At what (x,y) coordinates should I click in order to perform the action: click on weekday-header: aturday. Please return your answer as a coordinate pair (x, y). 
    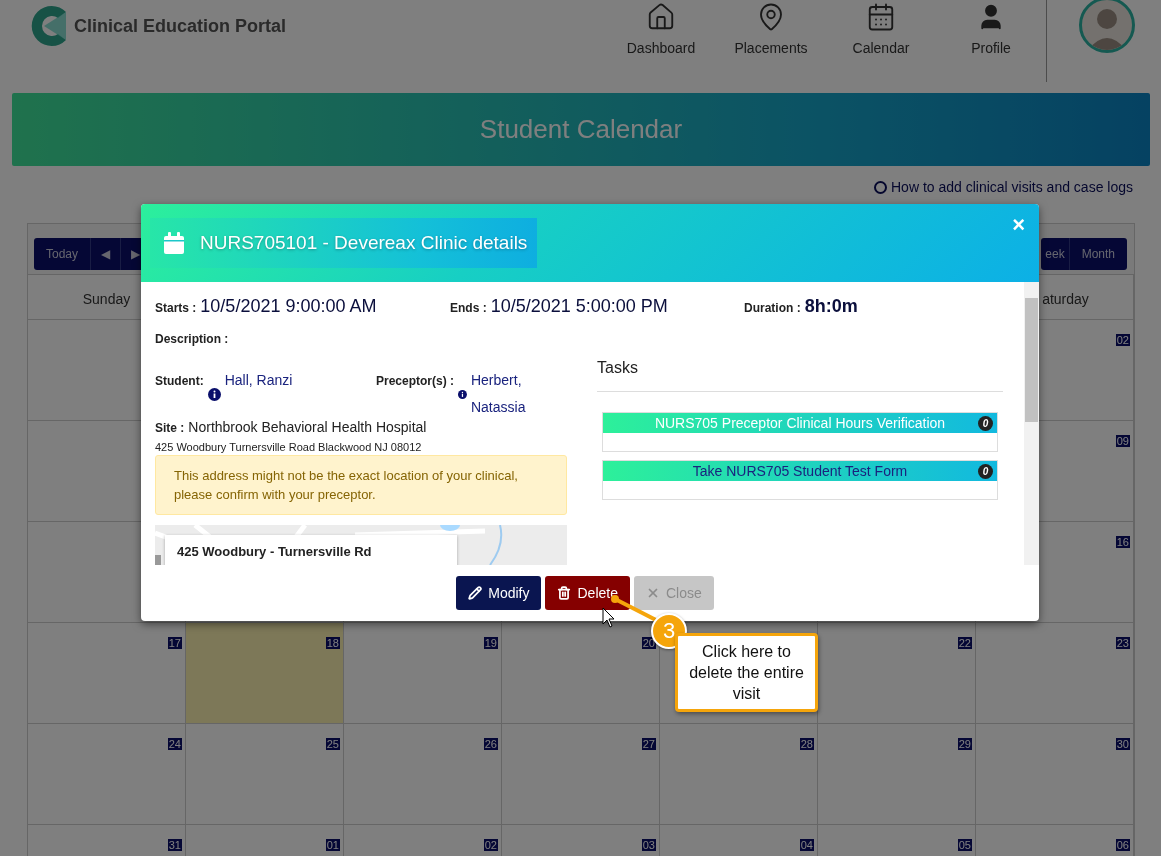
    Looking at the image, I should click on (1065, 299).